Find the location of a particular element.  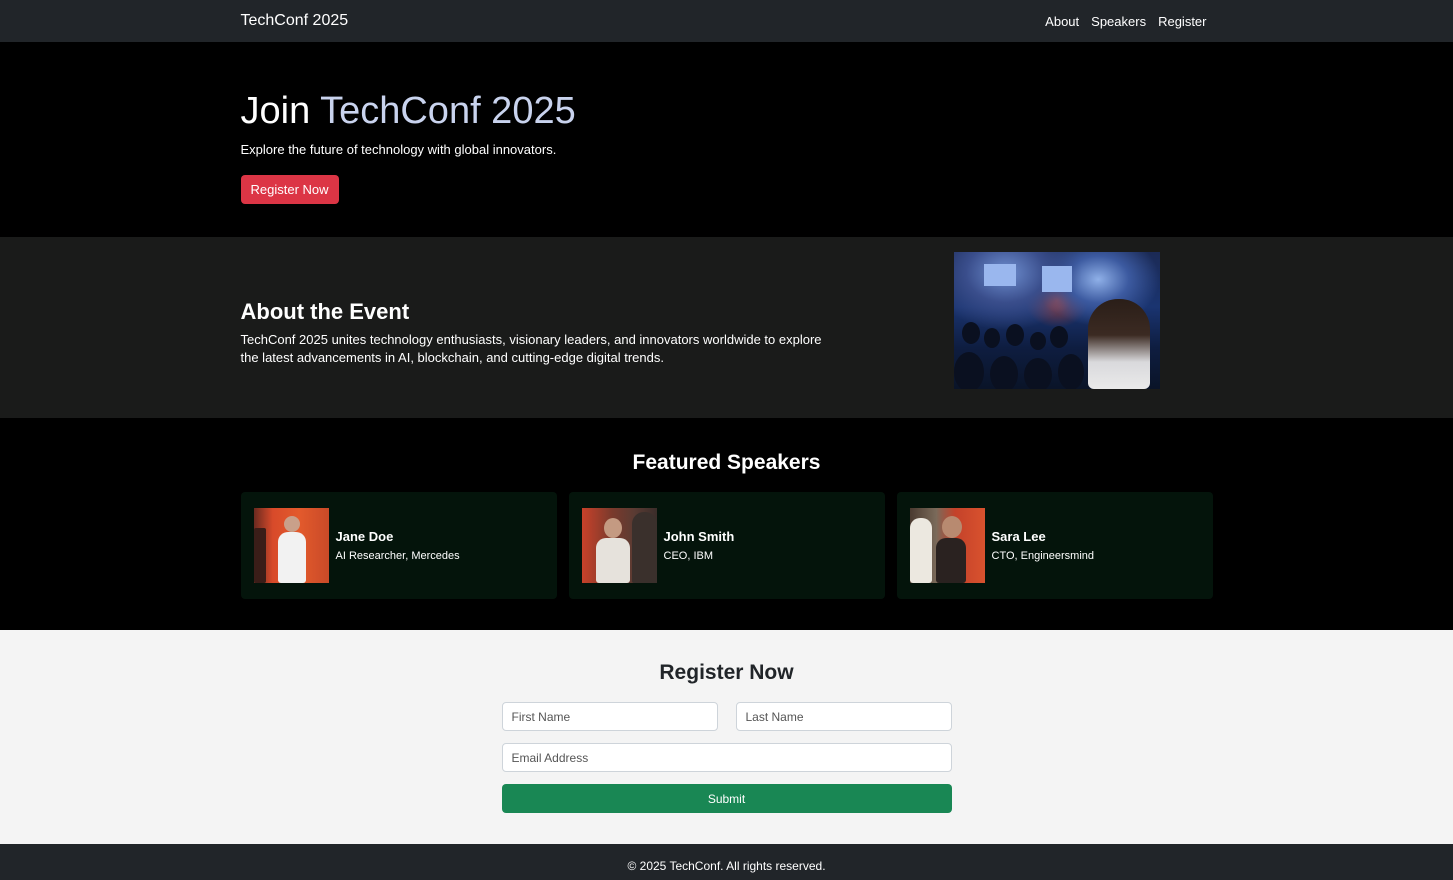

footer: © 2025 TechConf. All rights reserved. is located at coordinates (726, 862).